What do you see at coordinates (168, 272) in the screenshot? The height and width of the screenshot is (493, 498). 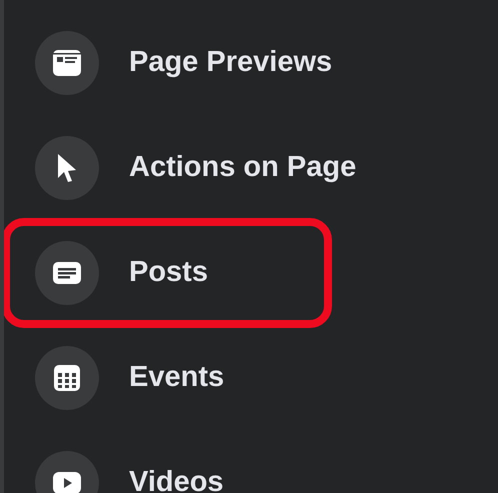 I see `menu-item: Posts` at bounding box center [168, 272].